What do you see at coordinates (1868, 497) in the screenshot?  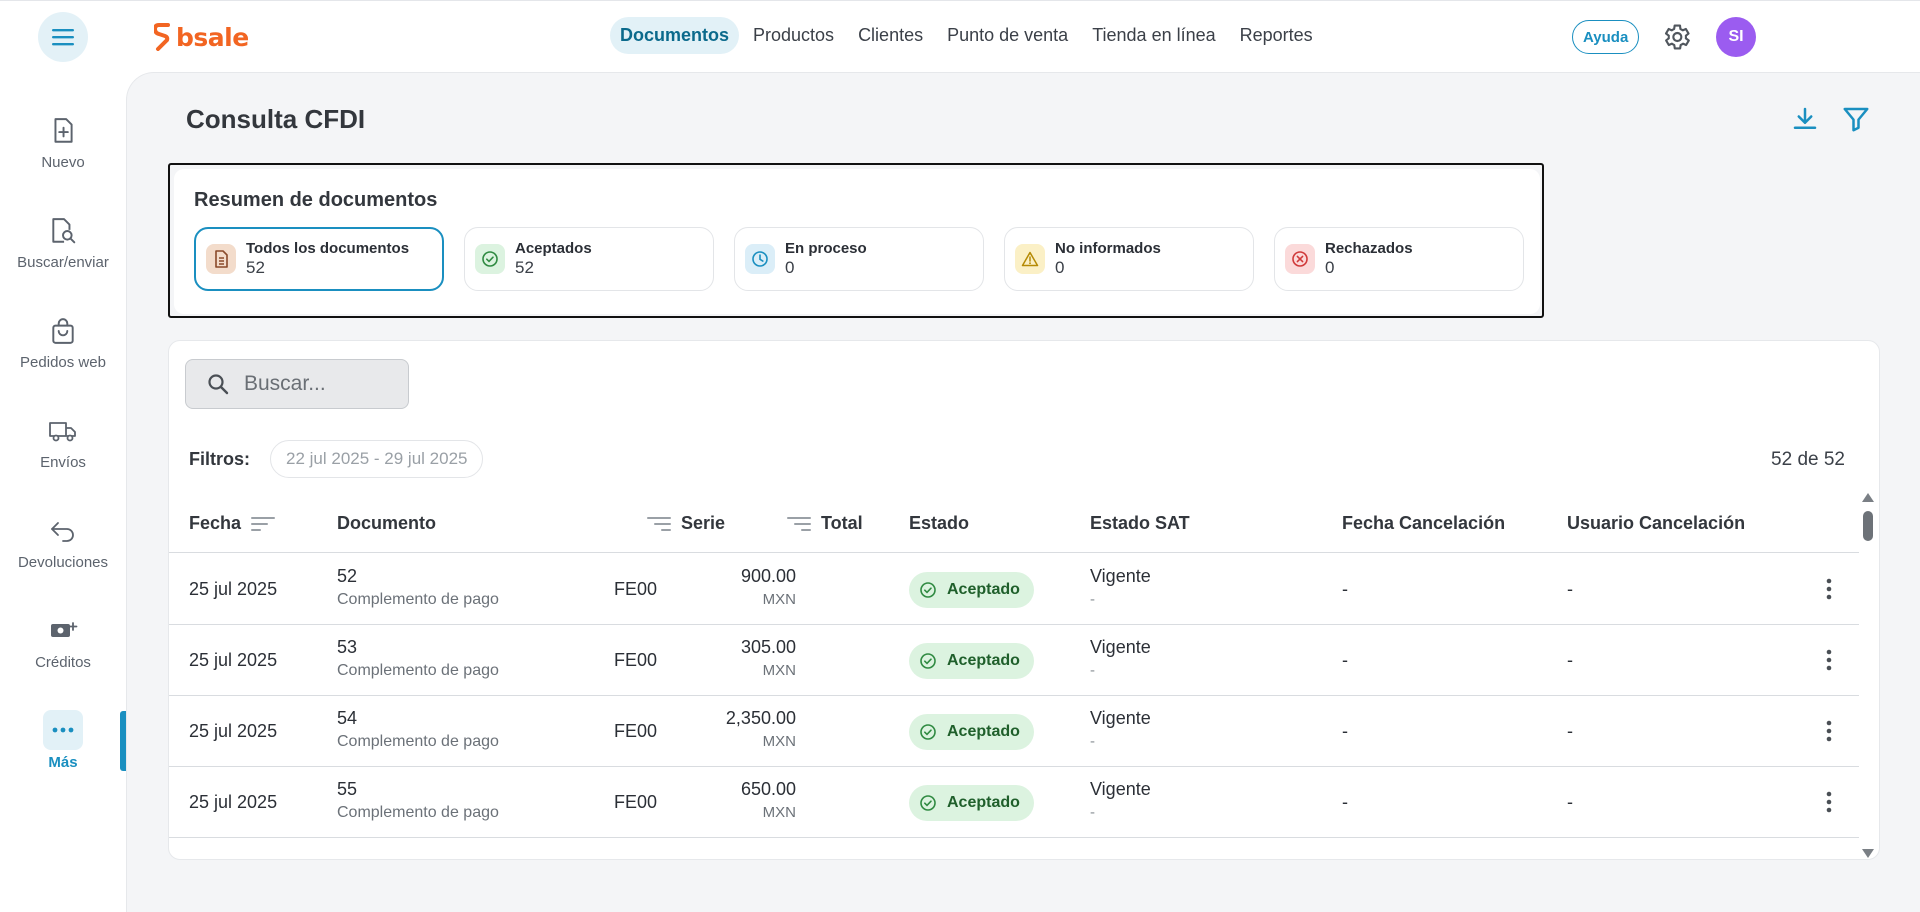 I see `scroll-up-arrow-icon` at bounding box center [1868, 497].